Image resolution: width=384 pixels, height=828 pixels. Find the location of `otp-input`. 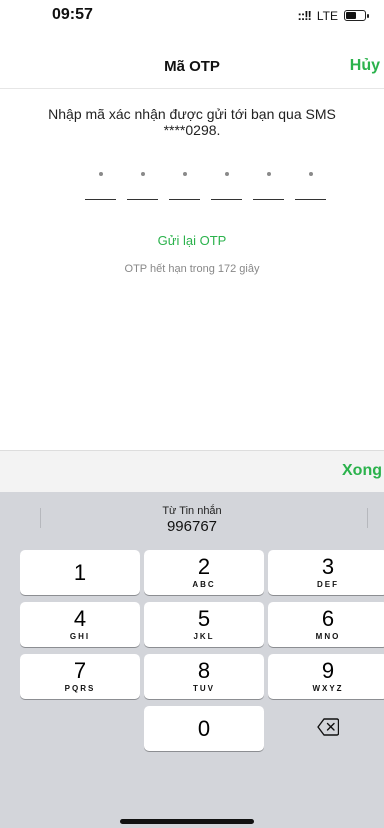

otp-input is located at coordinates (205, 184).